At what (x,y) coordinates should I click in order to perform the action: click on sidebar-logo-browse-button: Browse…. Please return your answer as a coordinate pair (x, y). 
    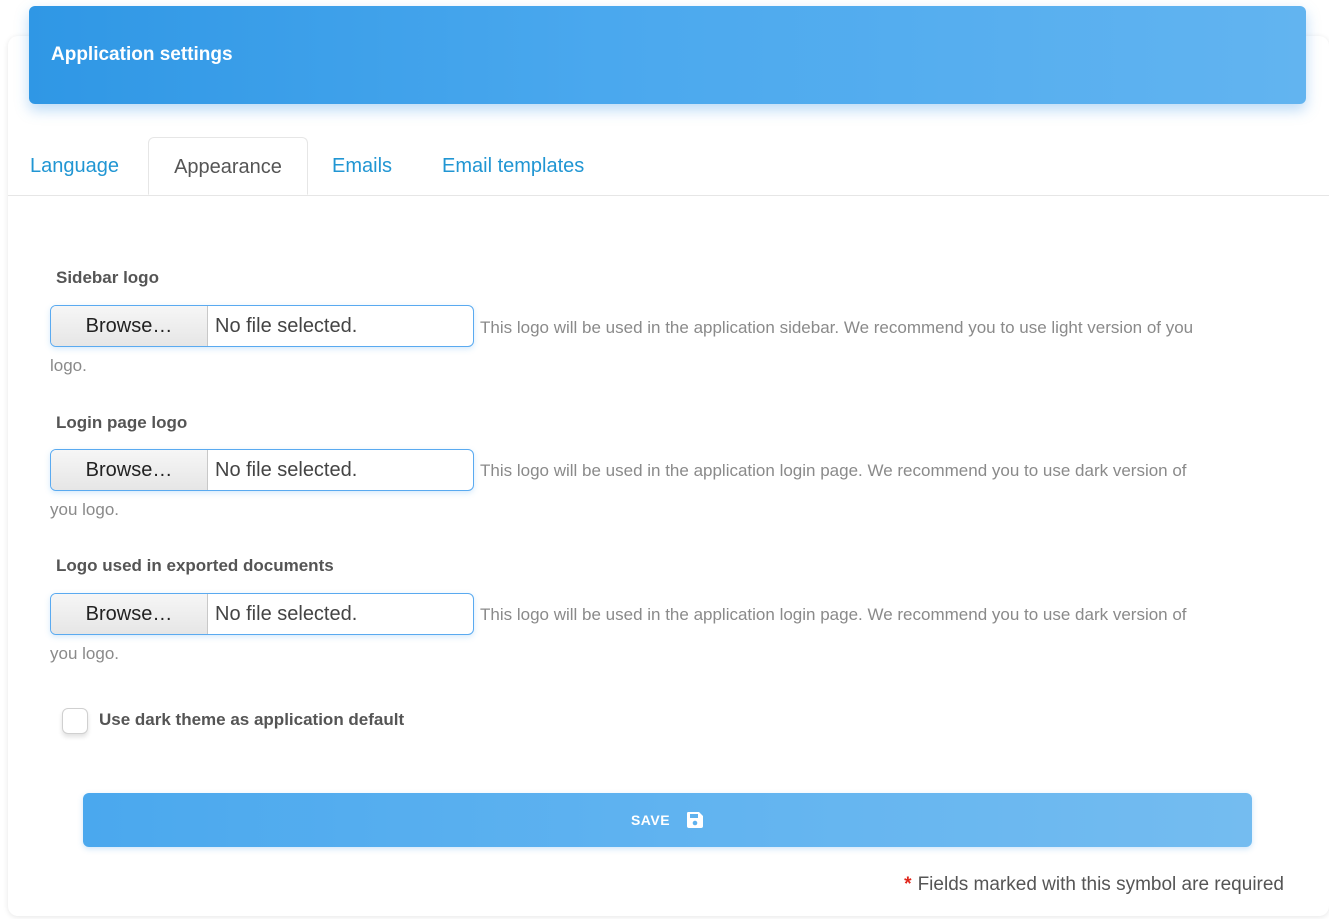
    Looking at the image, I should click on (129, 326).